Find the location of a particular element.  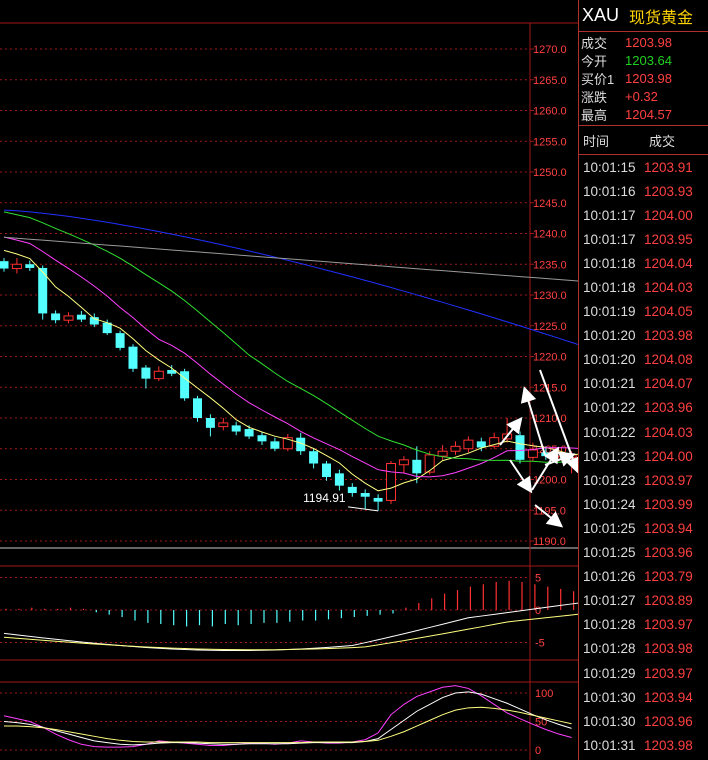

trades-header-time: 时间 is located at coordinates (596, 141).